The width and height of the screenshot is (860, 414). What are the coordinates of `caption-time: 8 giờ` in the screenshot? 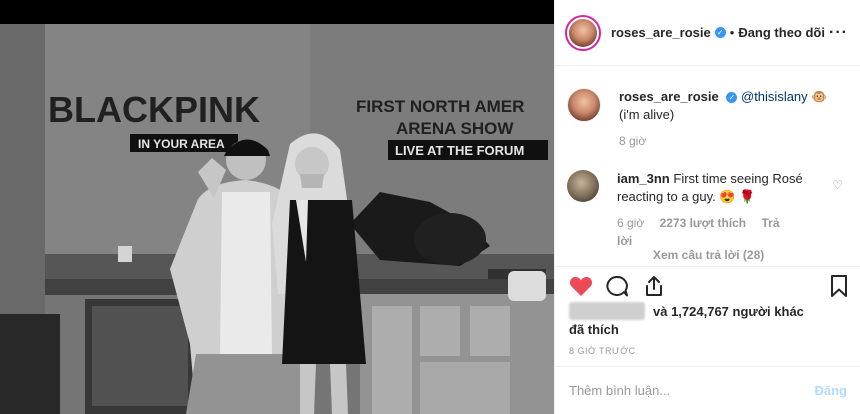 It's located at (632, 141).